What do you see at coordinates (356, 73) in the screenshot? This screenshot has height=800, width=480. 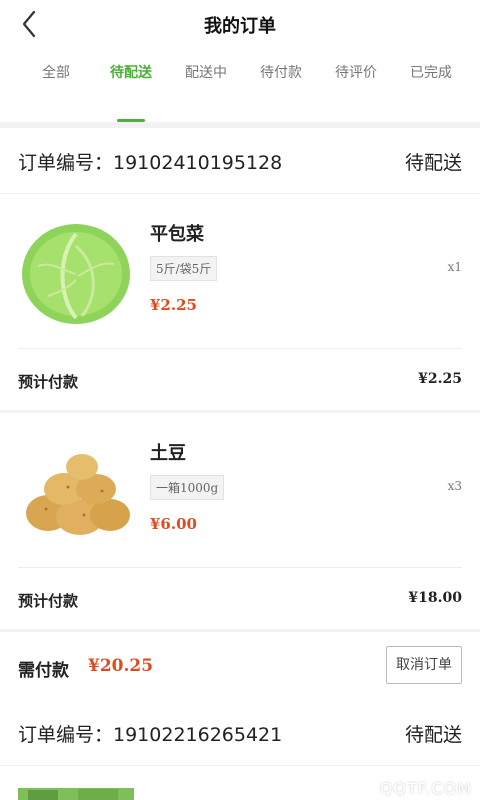 I see `tab-label: 待评价` at bounding box center [356, 73].